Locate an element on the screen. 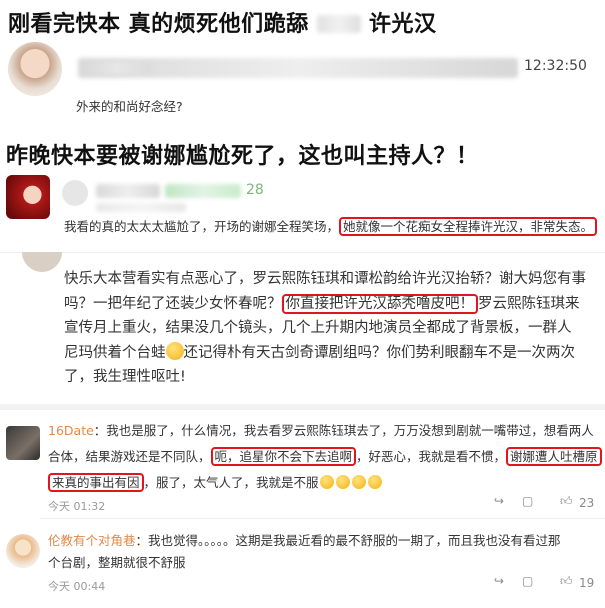 The height and width of the screenshot is (608, 605). highlight-box: 来真的事出有因 is located at coordinates (96, 482).